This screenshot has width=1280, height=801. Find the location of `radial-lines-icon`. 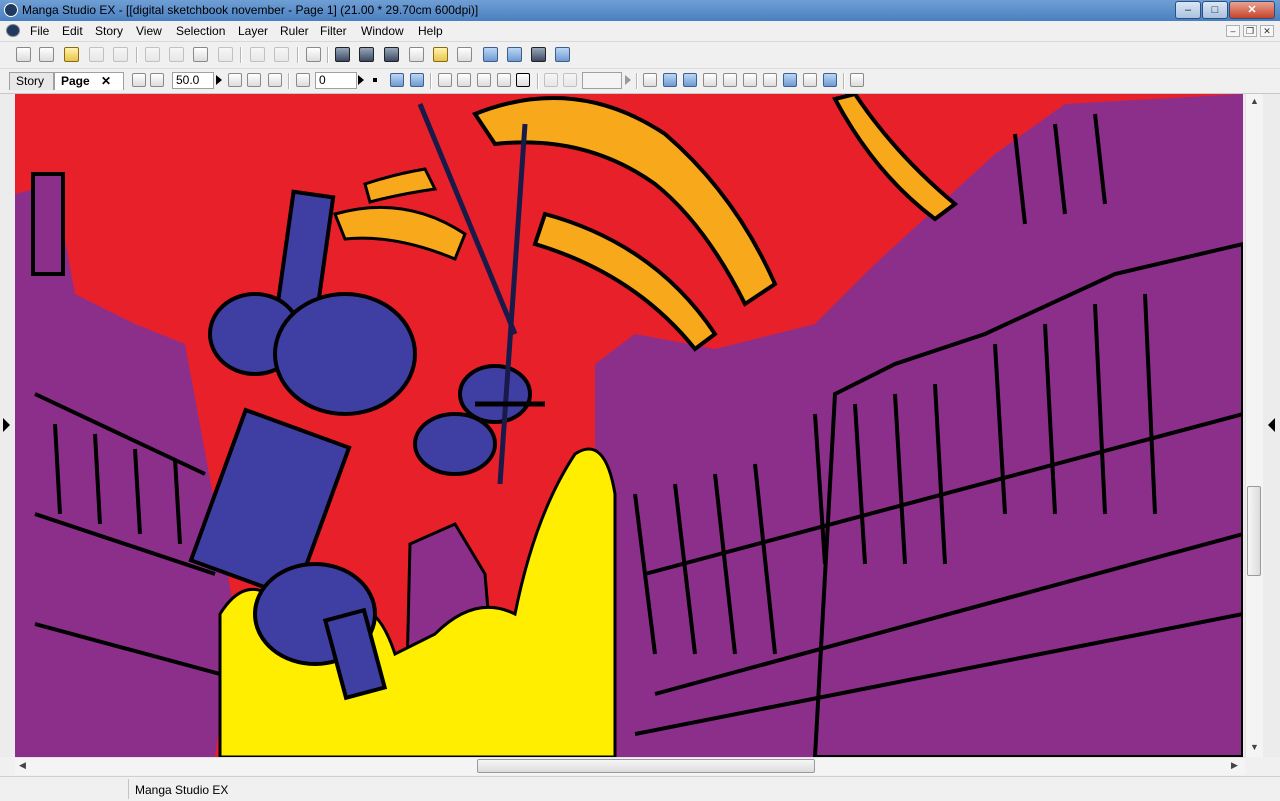

radial-lines-icon is located at coordinates (770, 80).